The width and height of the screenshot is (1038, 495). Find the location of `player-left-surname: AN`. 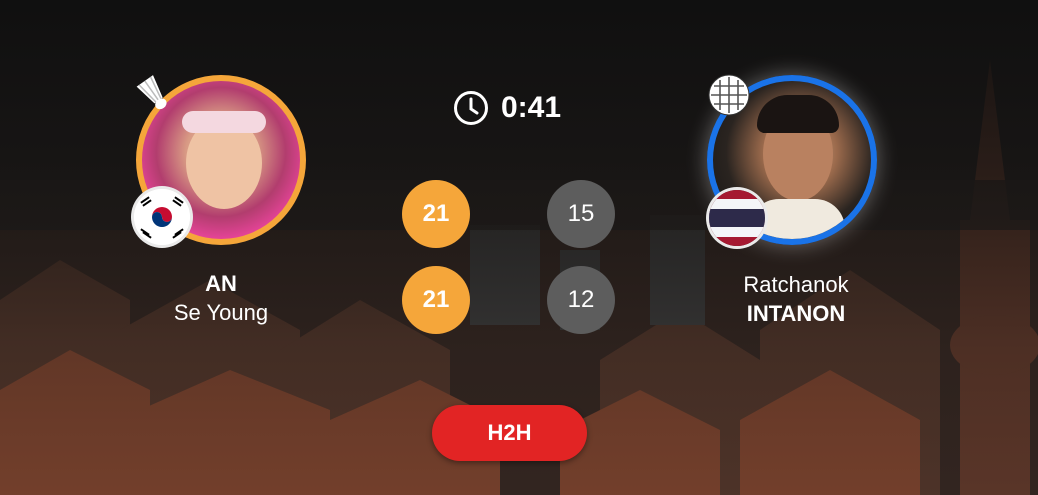

player-left-surname: AN is located at coordinates (221, 283).